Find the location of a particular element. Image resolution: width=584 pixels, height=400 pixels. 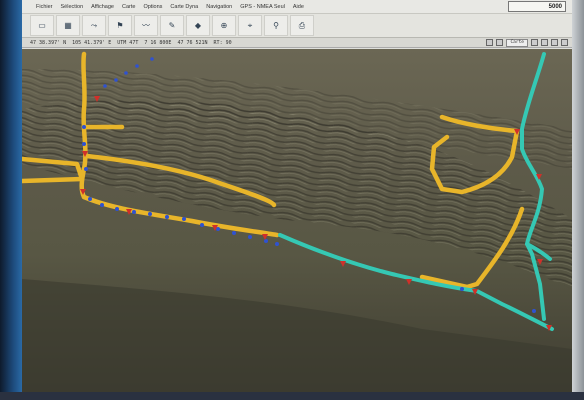

toolbar-button-track: 〰 is located at coordinates (146, 25).